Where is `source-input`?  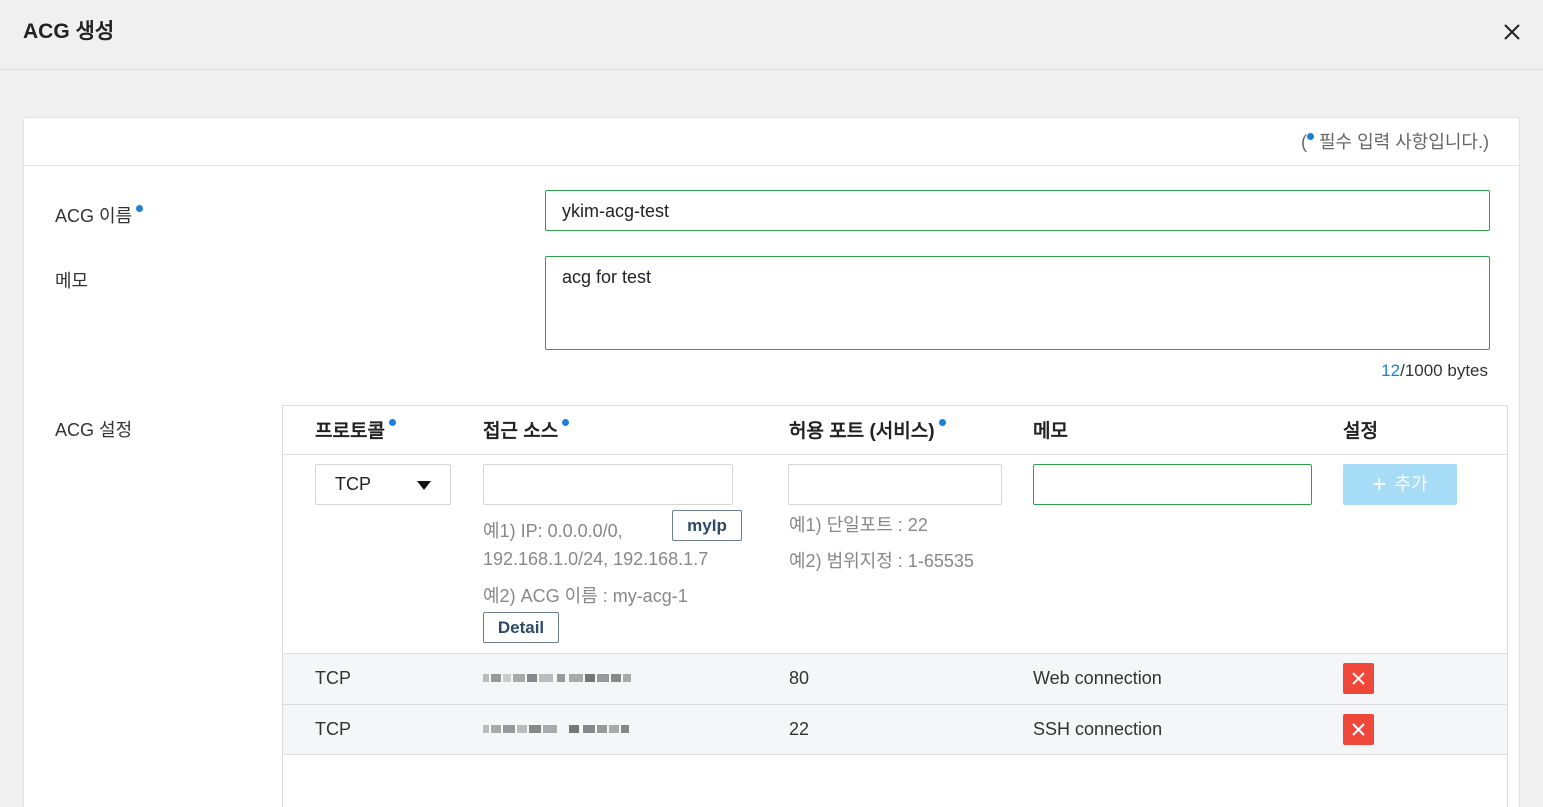 source-input is located at coordinates (608, 484).